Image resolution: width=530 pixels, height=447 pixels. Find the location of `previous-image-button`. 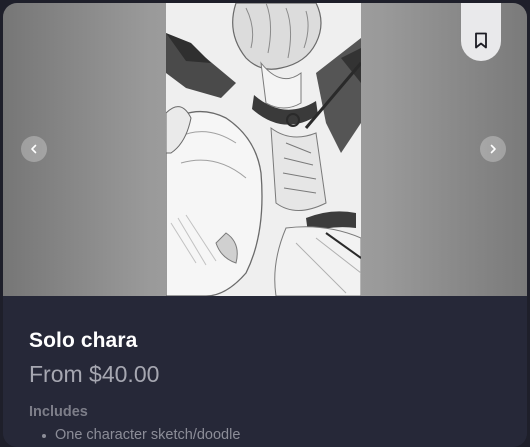

previous-image-button is located at coordinates (34, 149).